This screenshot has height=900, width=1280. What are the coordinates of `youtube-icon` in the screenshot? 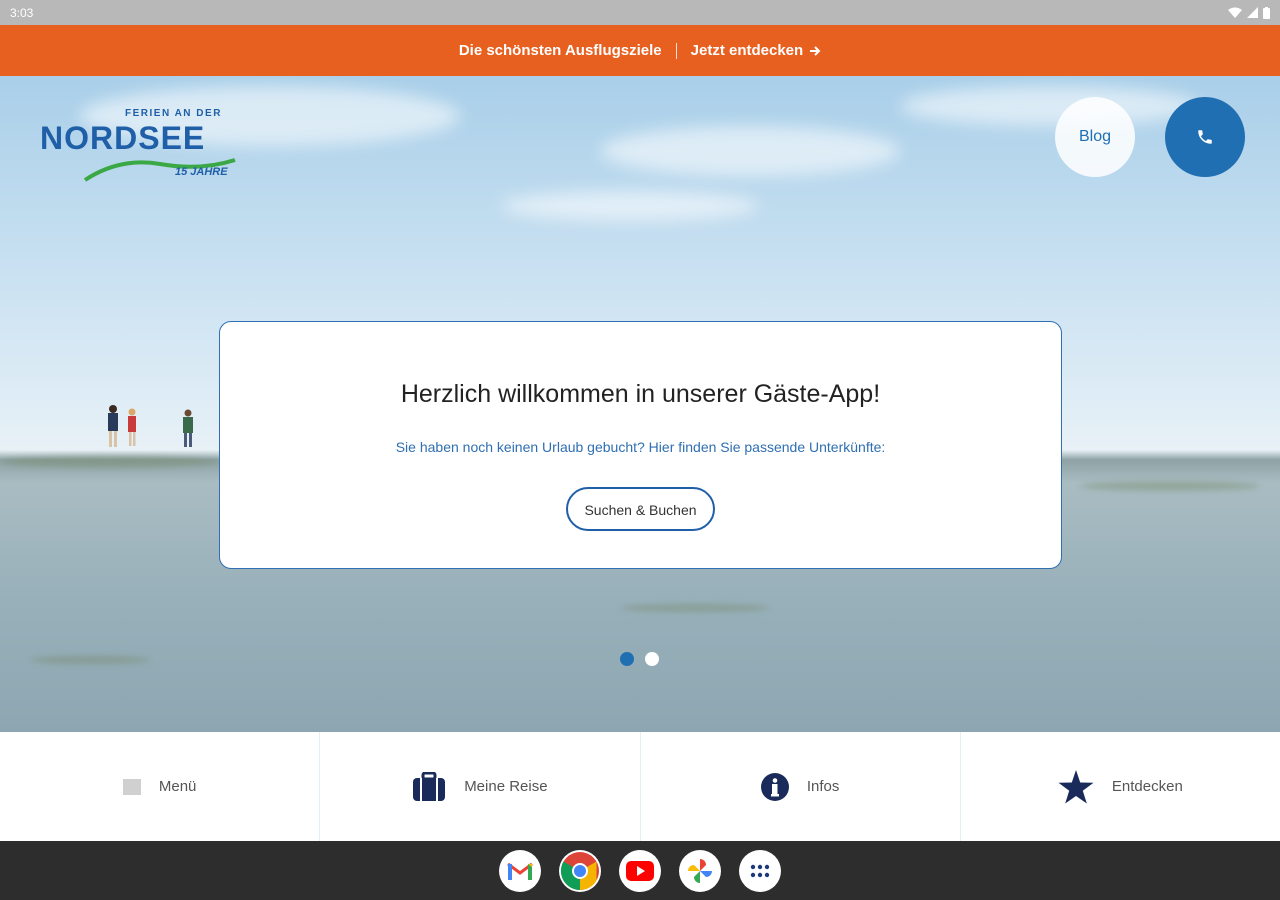 It's located at (640, 870).